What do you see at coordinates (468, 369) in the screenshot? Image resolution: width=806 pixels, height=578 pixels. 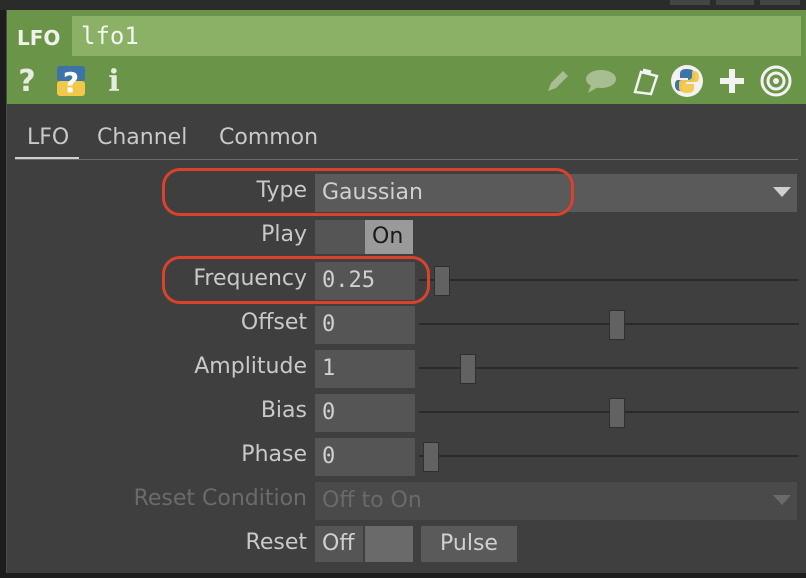 I see `amplitude-slider-handle` at bounding box center [468, 369].